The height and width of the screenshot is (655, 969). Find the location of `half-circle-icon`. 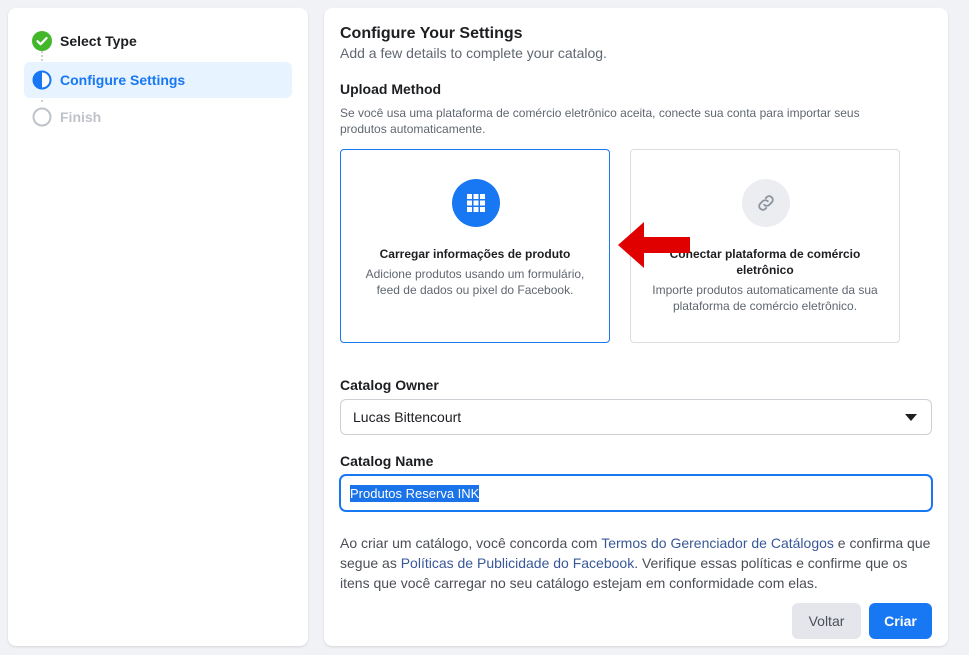

half-circle-icon is located at coordinates (42, 80).